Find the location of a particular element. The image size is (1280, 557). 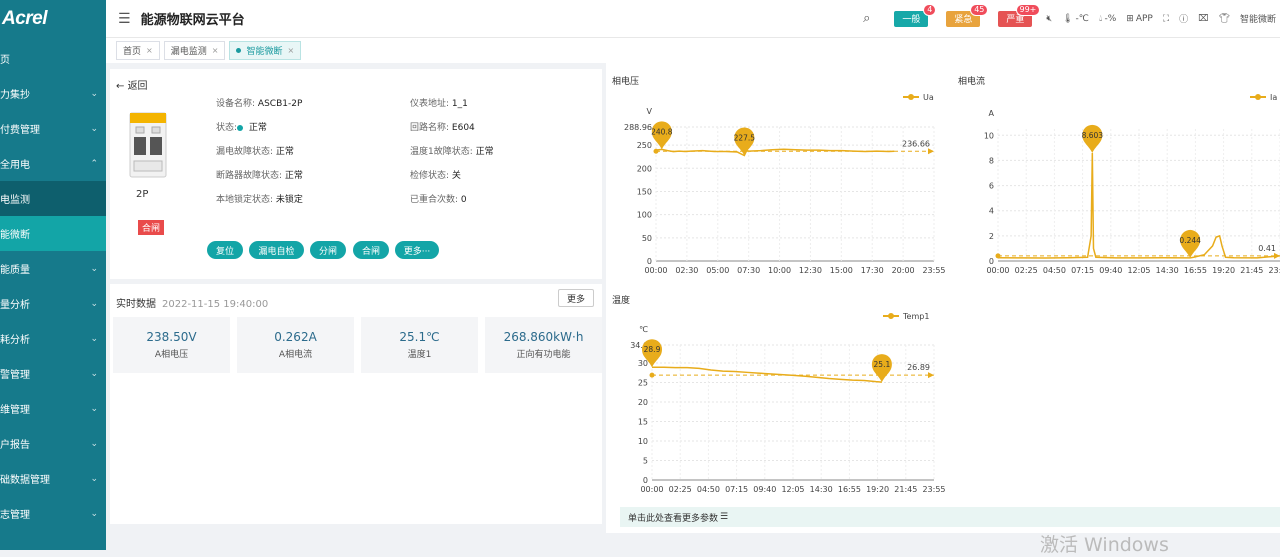

realtime-value: 25.1℃ is located at coordinates (419, 337).